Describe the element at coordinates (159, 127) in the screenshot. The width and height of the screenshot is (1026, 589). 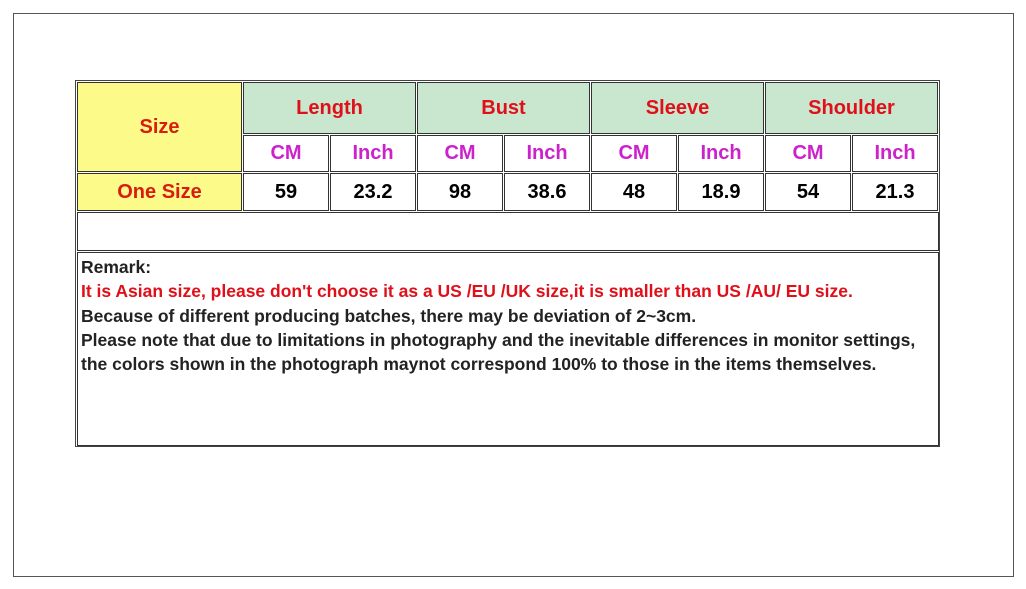
I see `size-header: Size` at that location.